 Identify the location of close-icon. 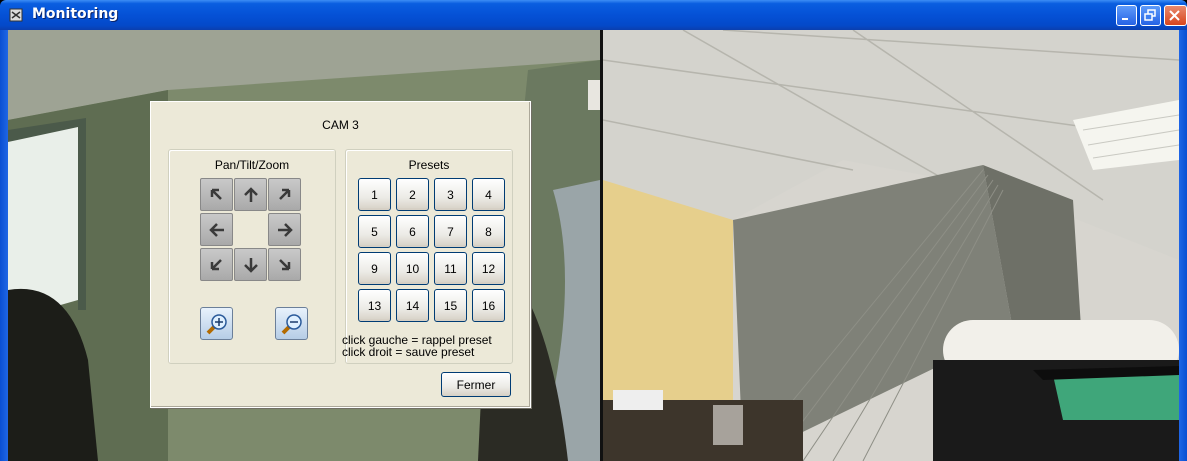
(1174, 15).